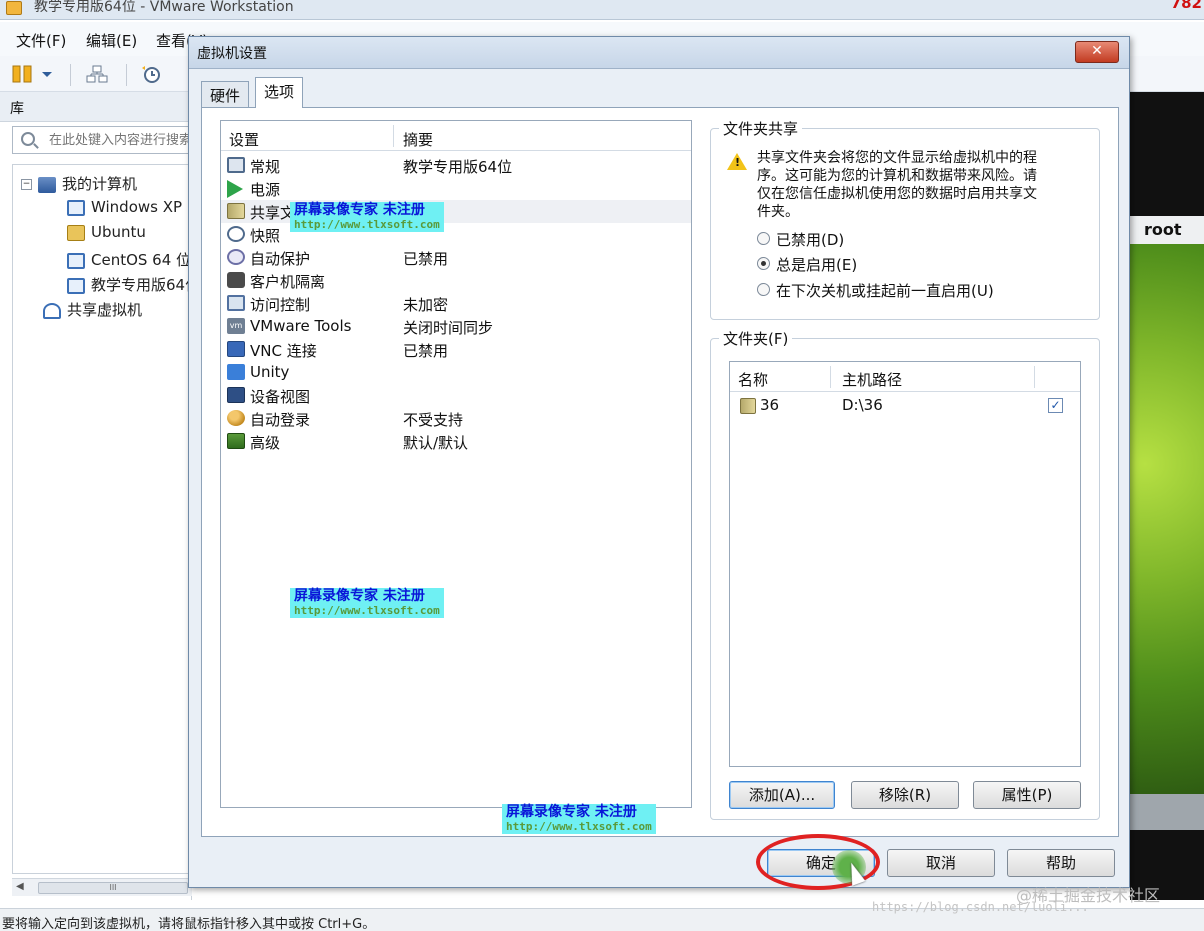 Image resolution: width=1204 pixels, height=931 pixels. I want to click on vmware-tools-icon: vm, so click(236, 326).